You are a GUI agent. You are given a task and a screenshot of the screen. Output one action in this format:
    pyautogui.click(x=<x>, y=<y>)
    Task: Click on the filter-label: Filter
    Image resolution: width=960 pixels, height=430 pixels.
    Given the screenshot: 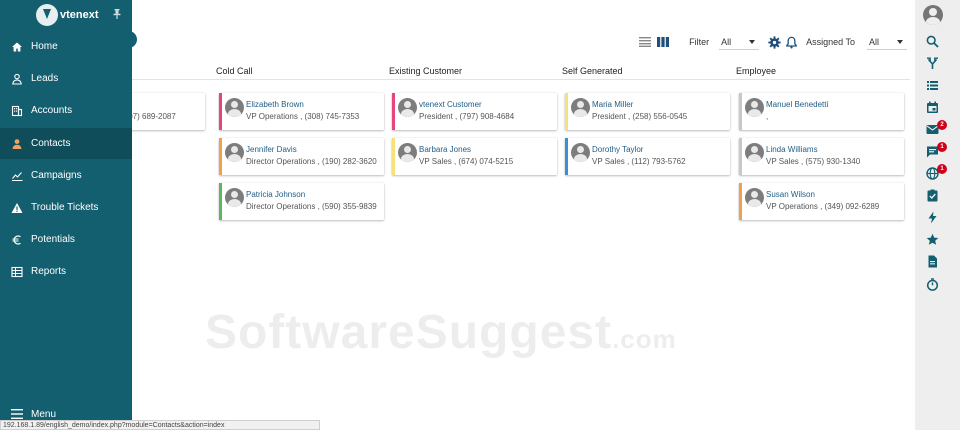 What is the action you would take?
    pyautogui.click(x=699, y=42)
    